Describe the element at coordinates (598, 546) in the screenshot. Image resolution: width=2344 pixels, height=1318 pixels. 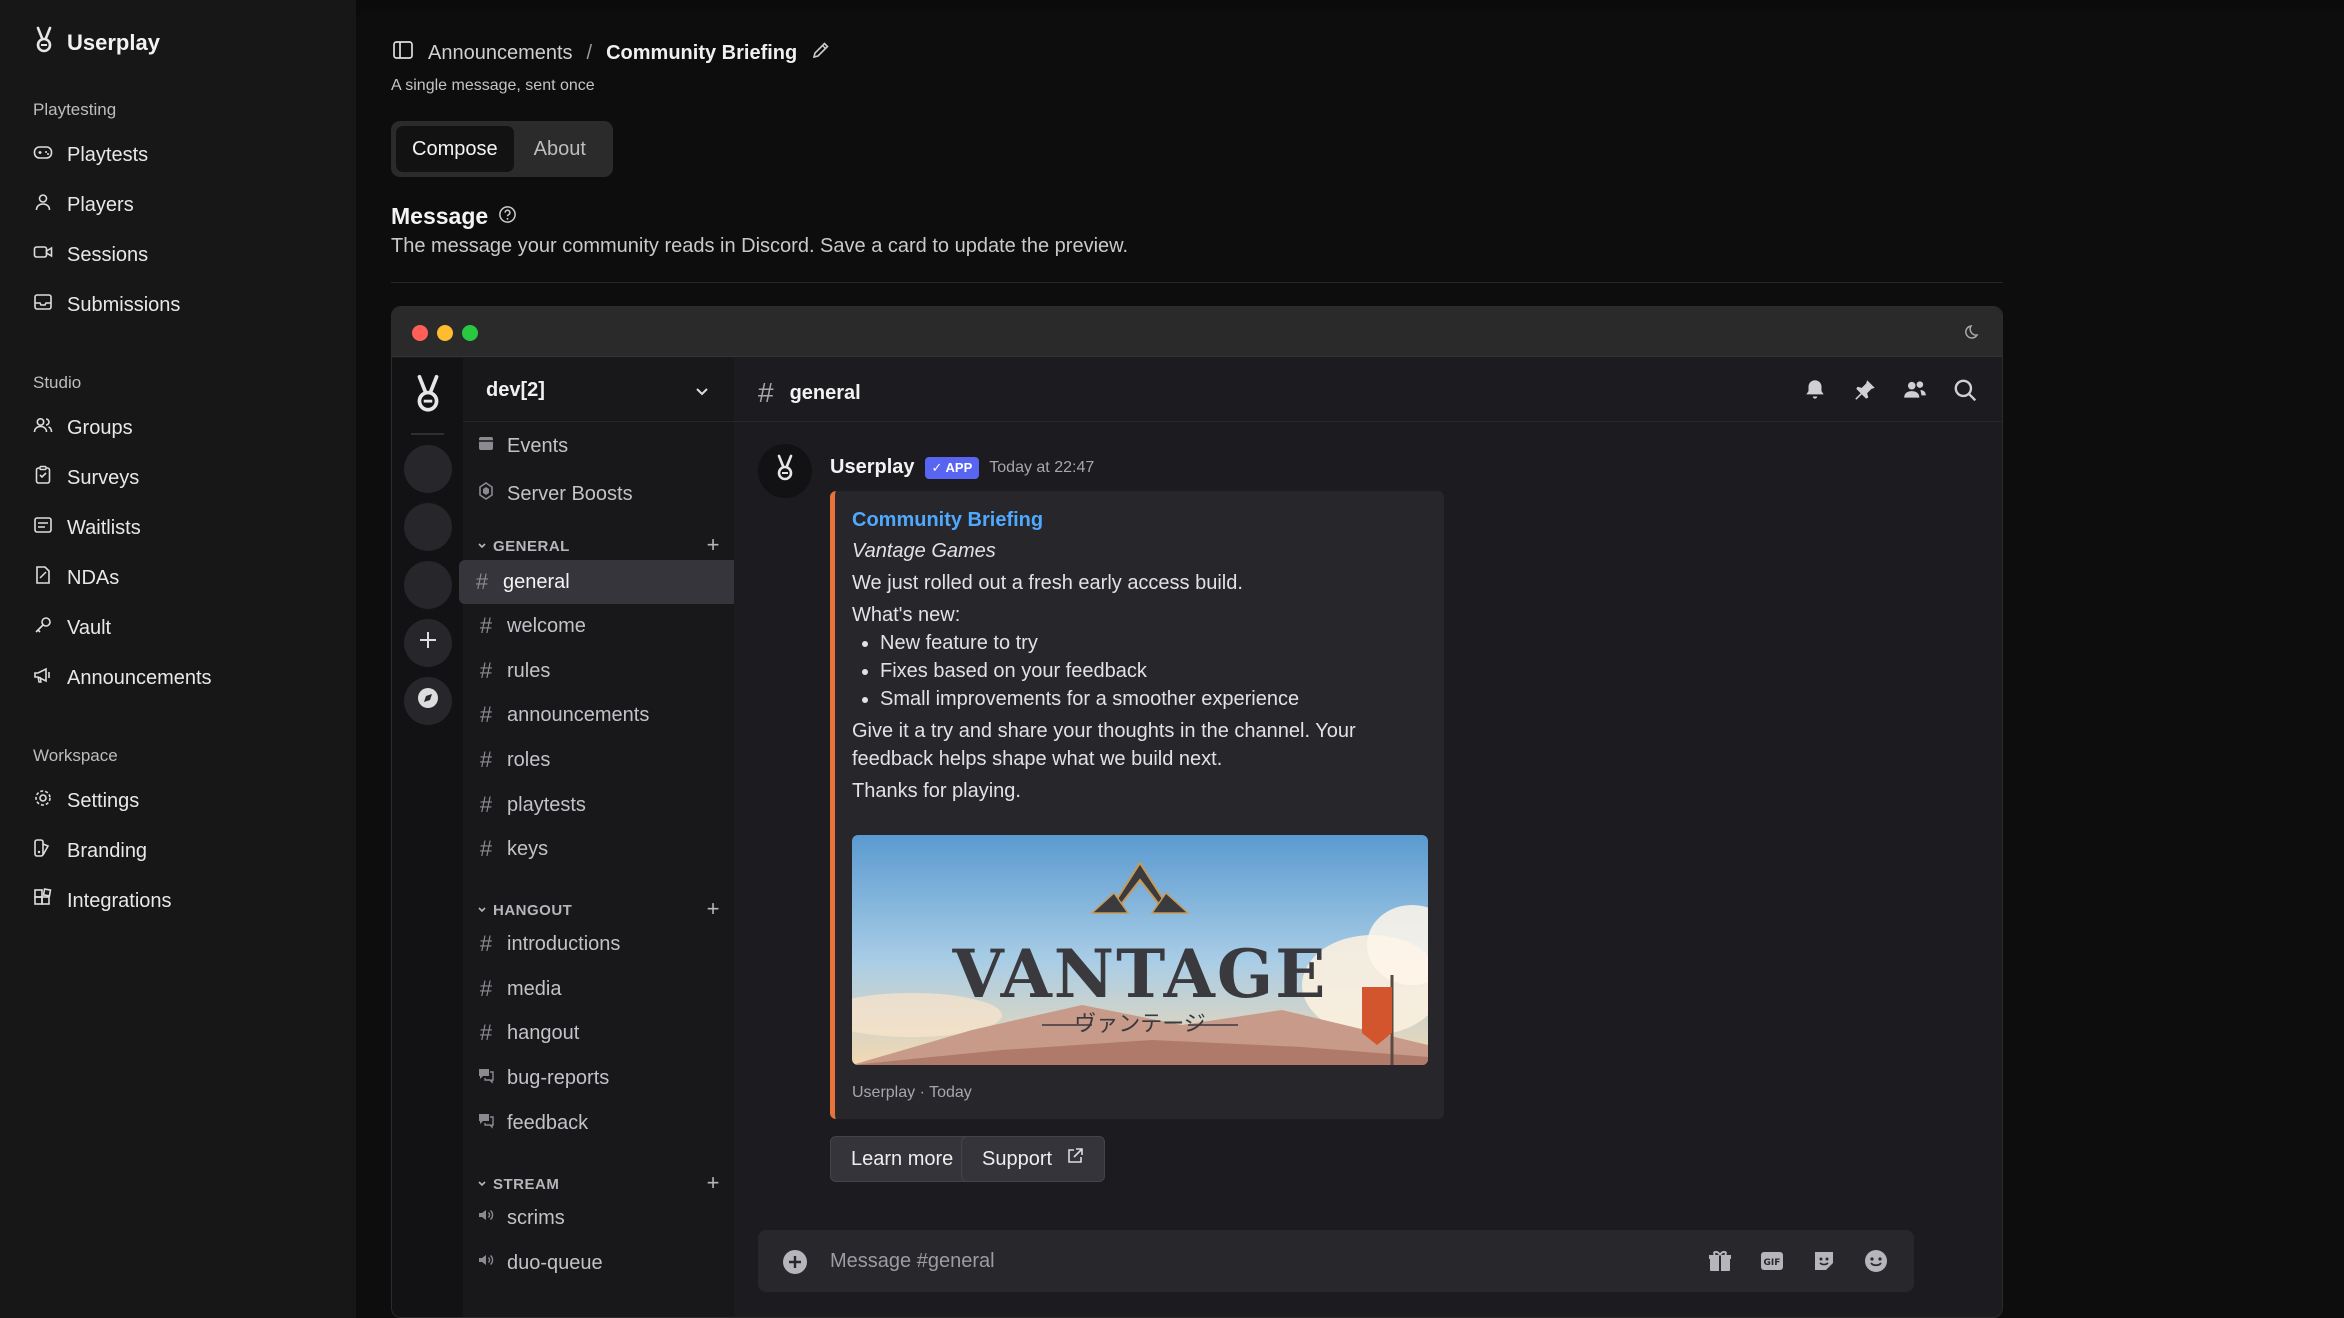
I see `category-general: GENERAL +` at that location.